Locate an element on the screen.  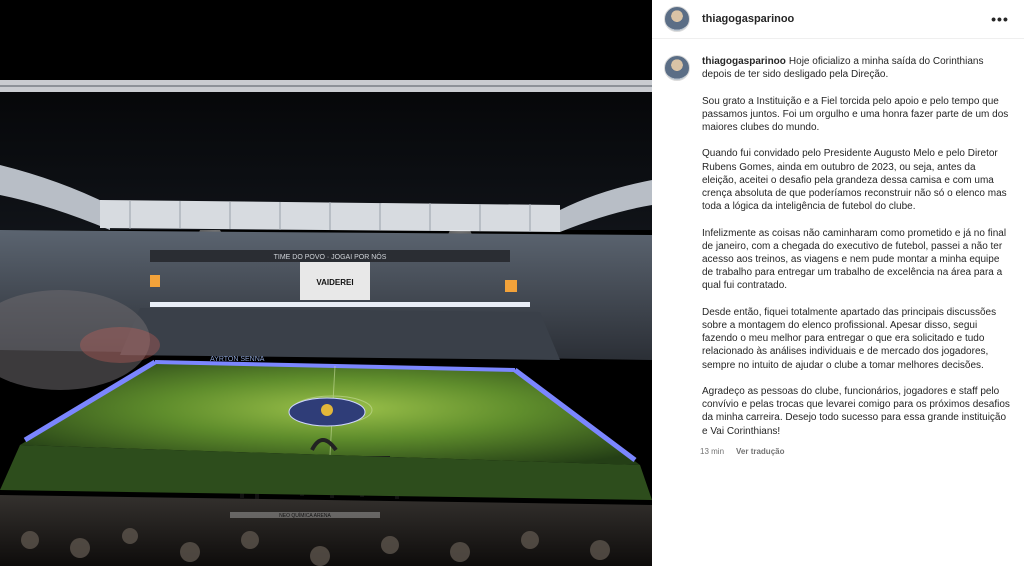
stadium-flag-text: VAIDEREI is located at coordinates (334, 282).